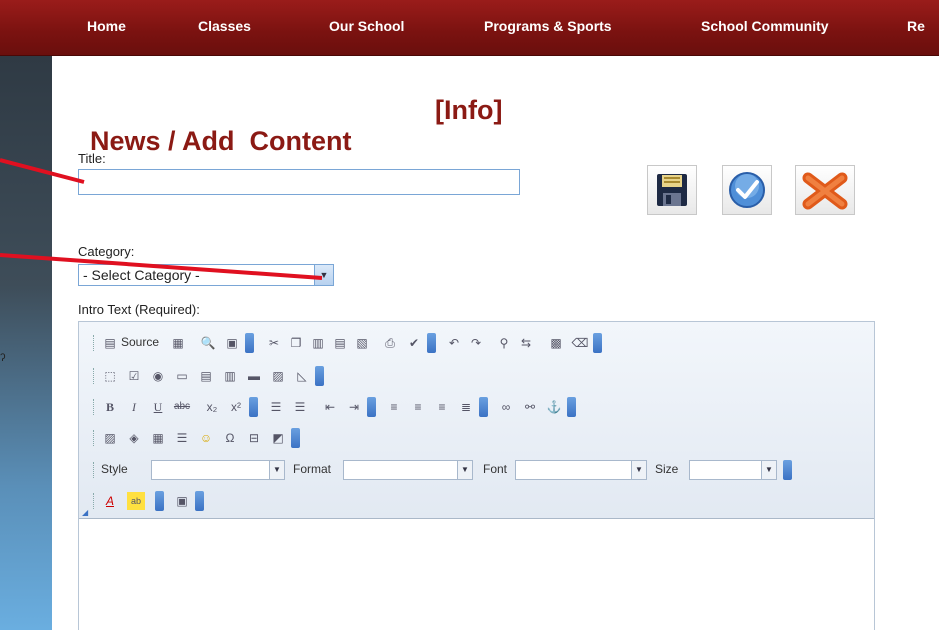 This screenshot has height=630, width=939. Describe the element at coordinates (506, 407) in the screenshot. I see `link-icon: ∞` at that location.